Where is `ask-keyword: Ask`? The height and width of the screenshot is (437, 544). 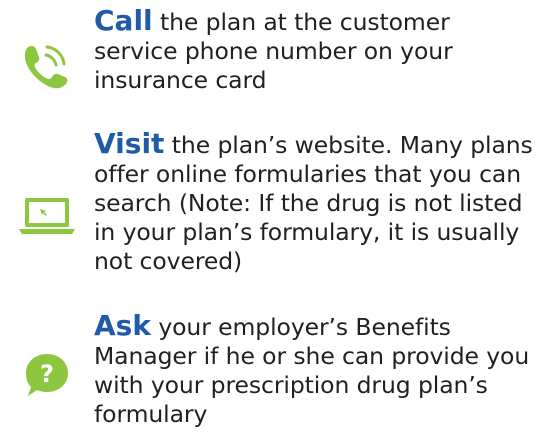 ask-keyword: Ask is located at coordinates (122, 325).